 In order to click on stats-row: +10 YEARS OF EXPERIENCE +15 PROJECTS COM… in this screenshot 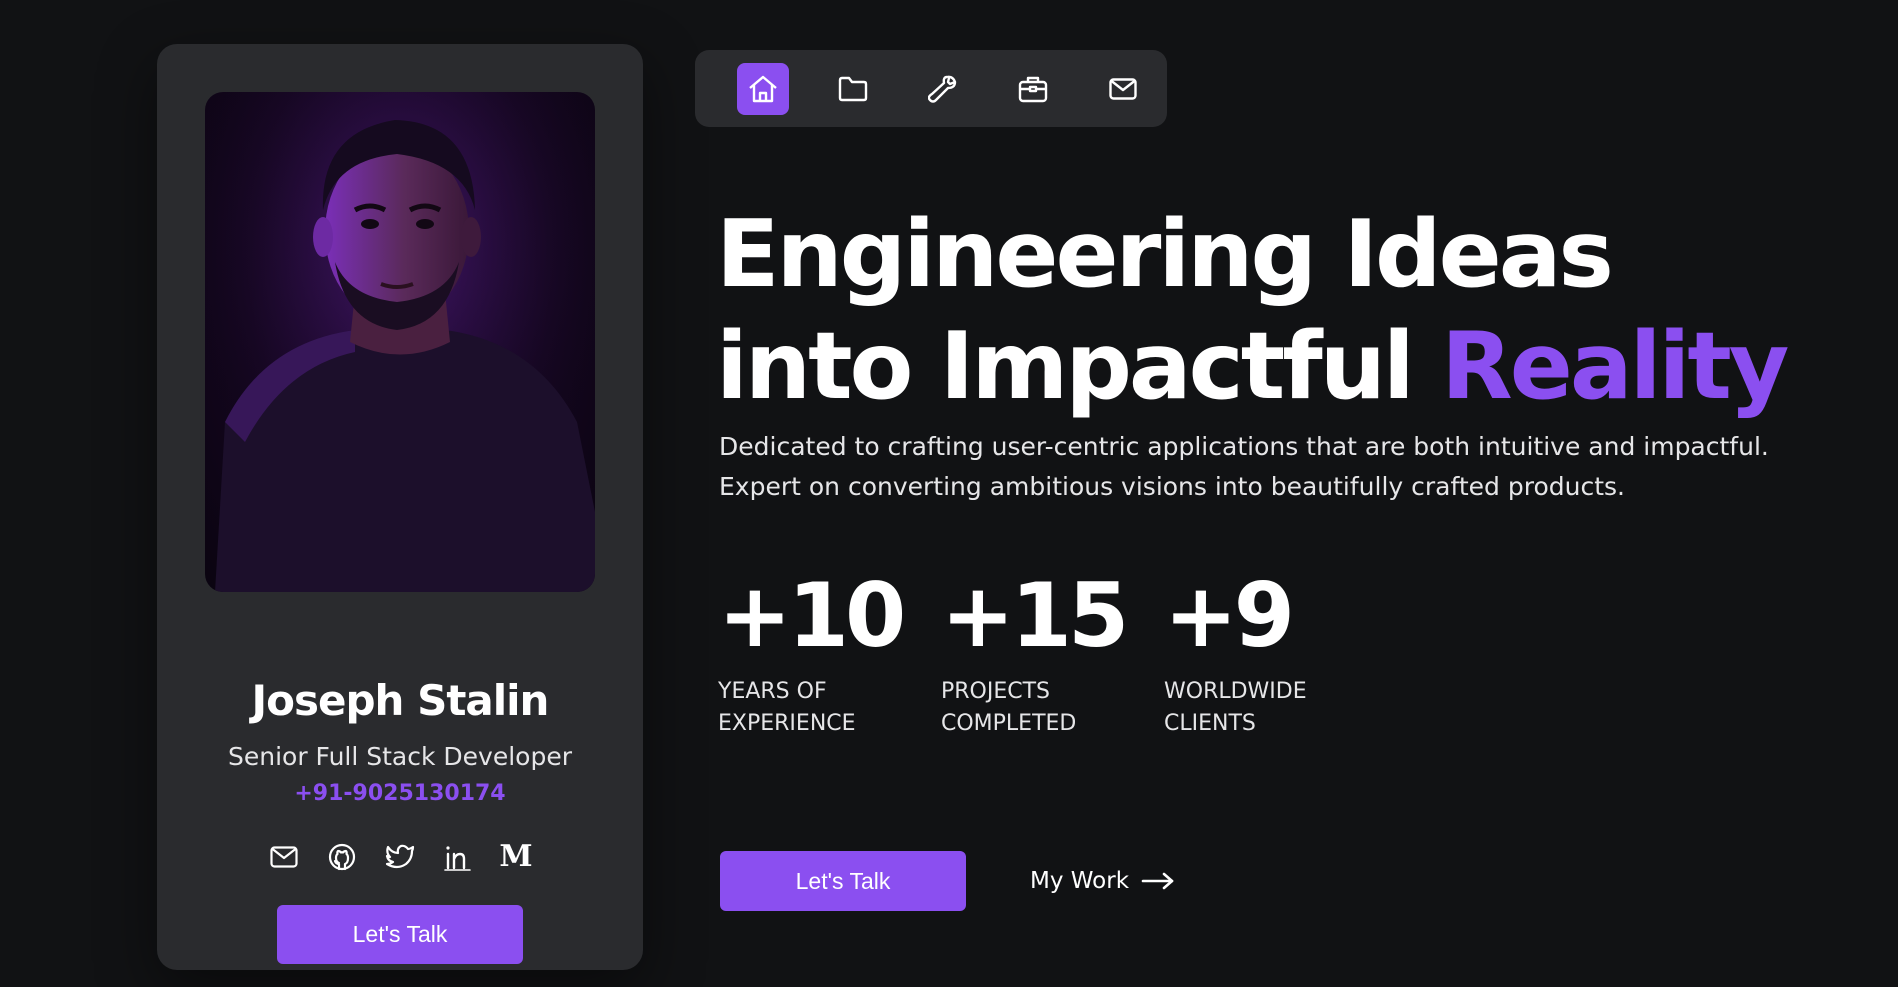, I will do `click(1052, 654)`.